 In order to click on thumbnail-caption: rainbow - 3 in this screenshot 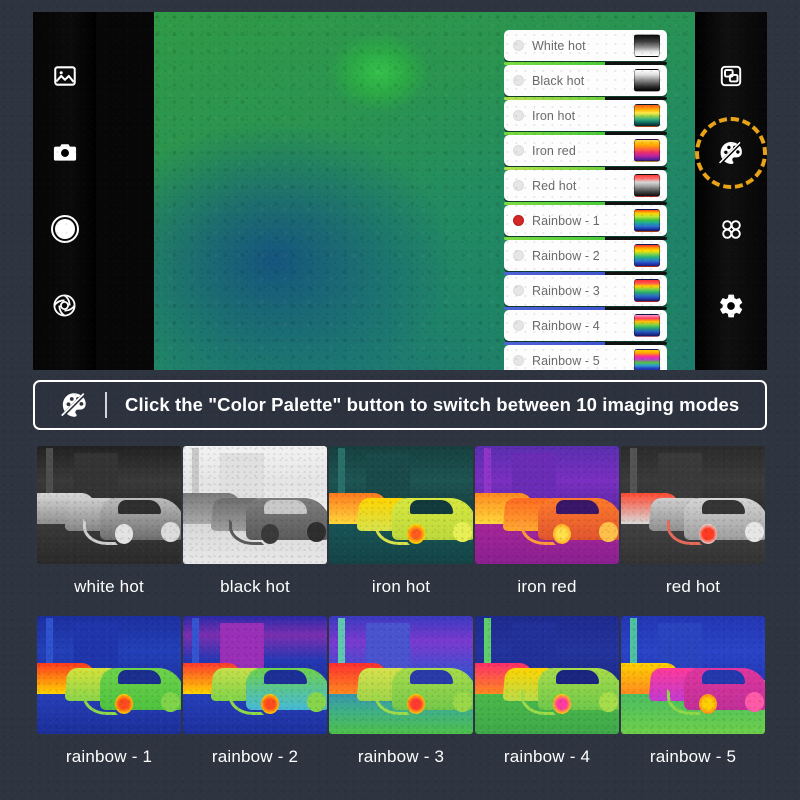, I will do `click(401, 756)`.